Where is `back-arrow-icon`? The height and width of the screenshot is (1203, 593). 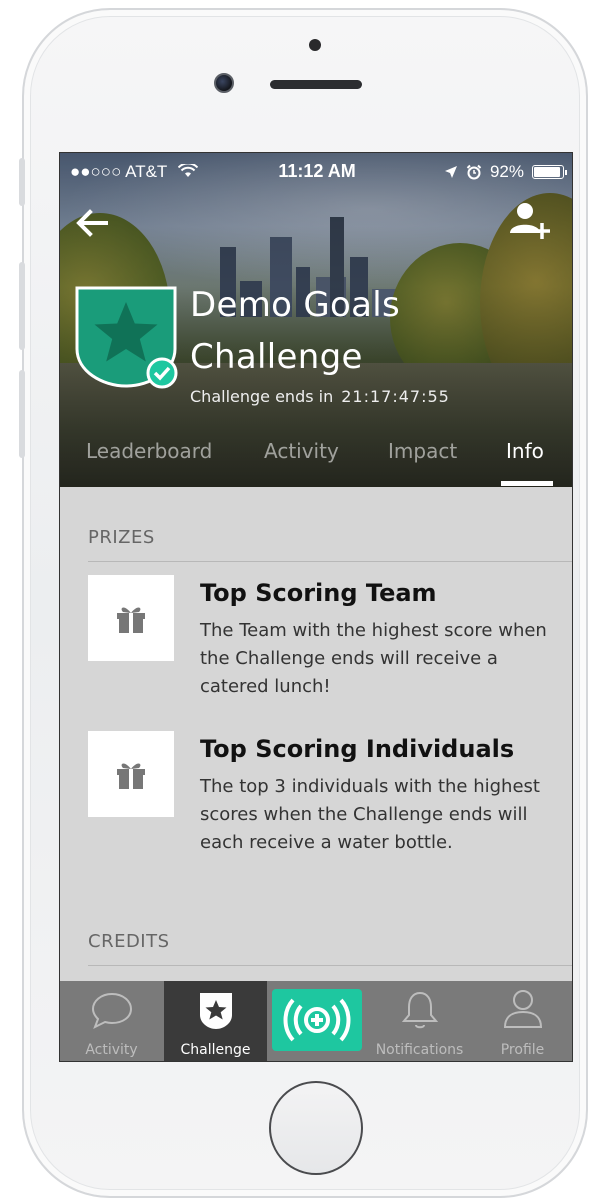
back-arrow-icon is located at coordinates (92, 223).